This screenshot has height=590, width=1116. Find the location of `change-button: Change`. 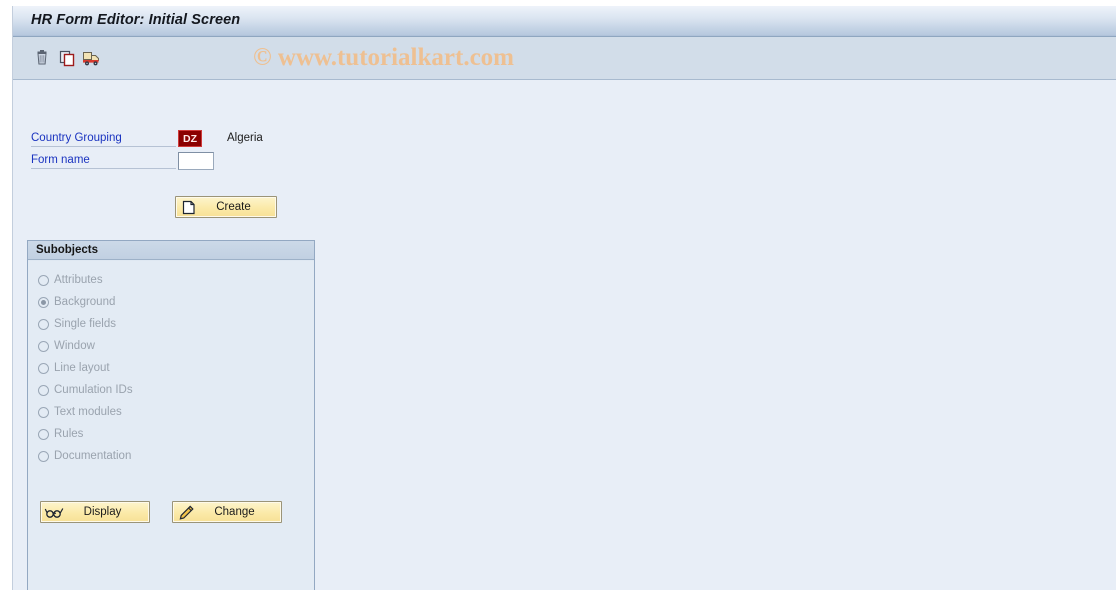

change-button: Change is located at coordinates (227, 512).